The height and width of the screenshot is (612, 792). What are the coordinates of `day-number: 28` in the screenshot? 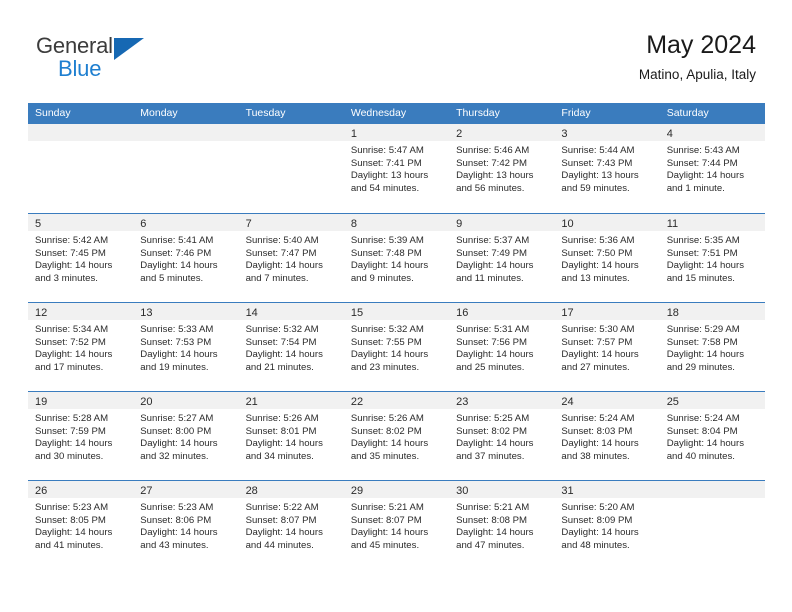 It's located at (251, 491).